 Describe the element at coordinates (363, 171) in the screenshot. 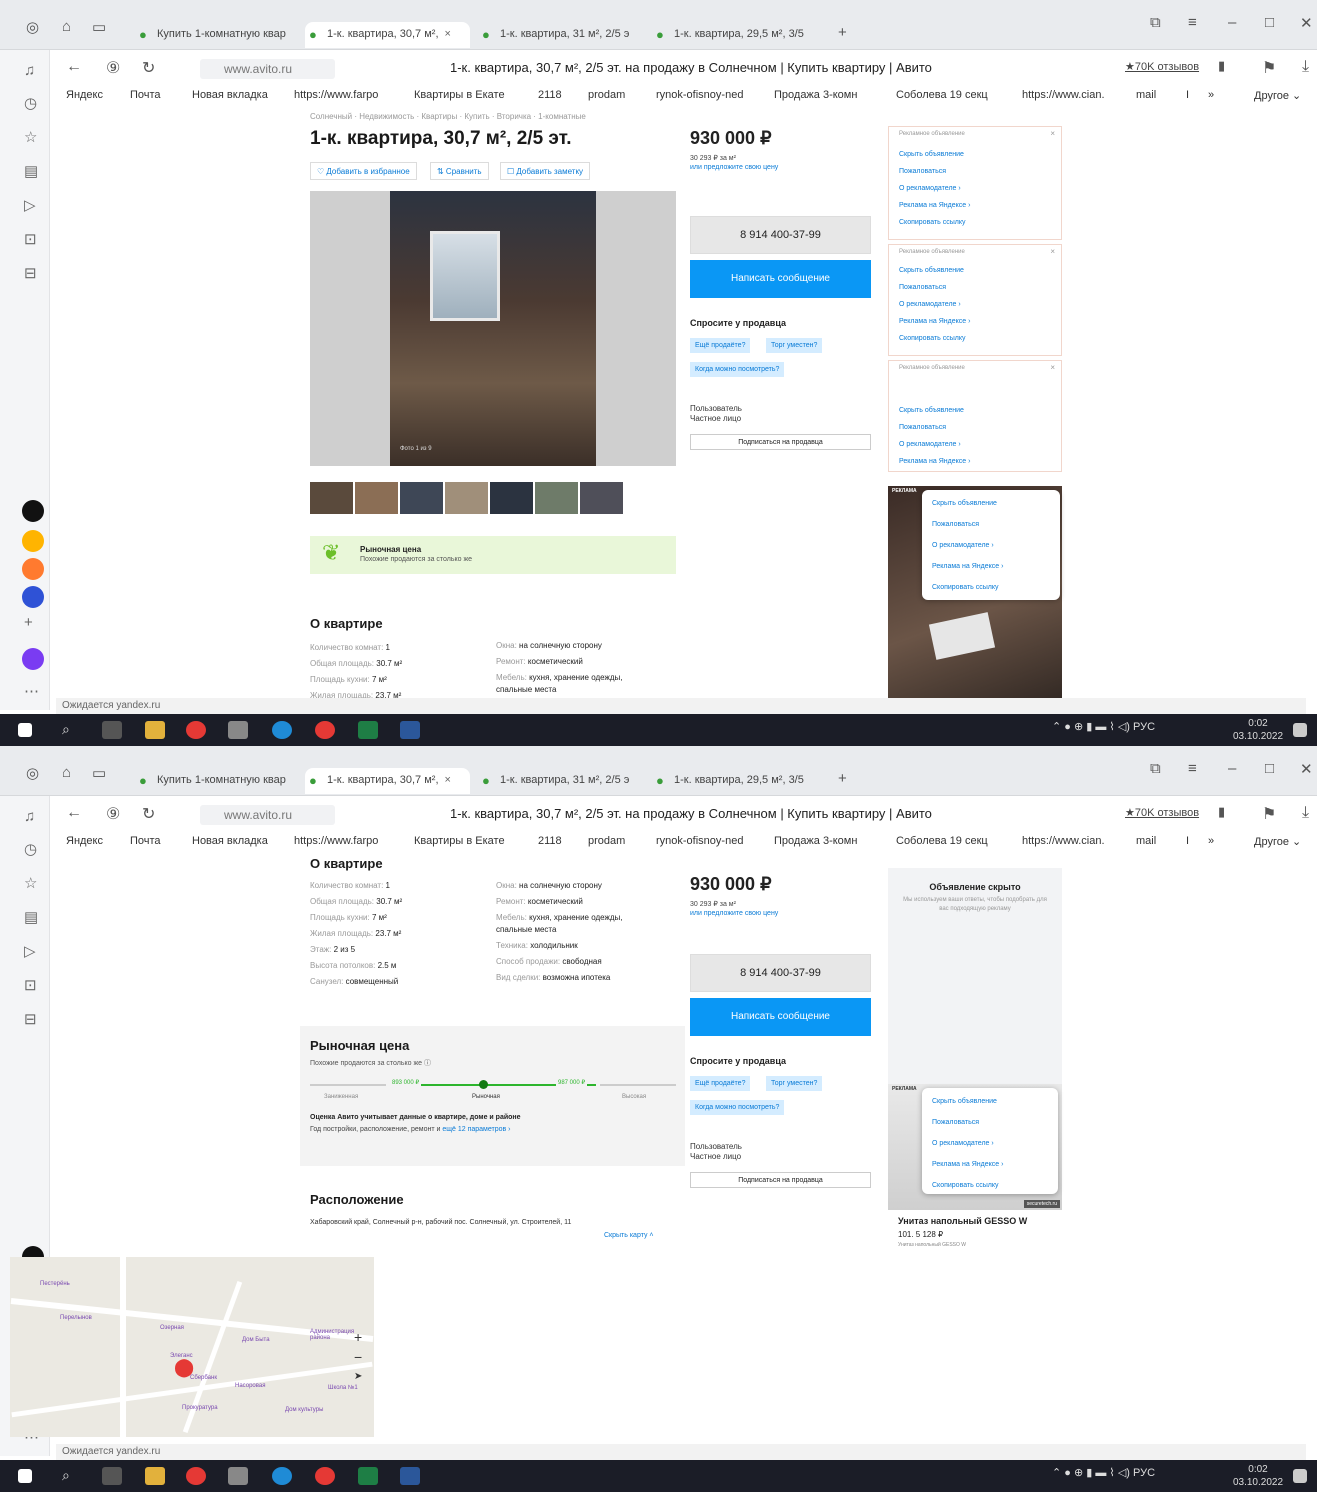

I see `add-favorite-button: ♡ Добавить в избранное` at that location.